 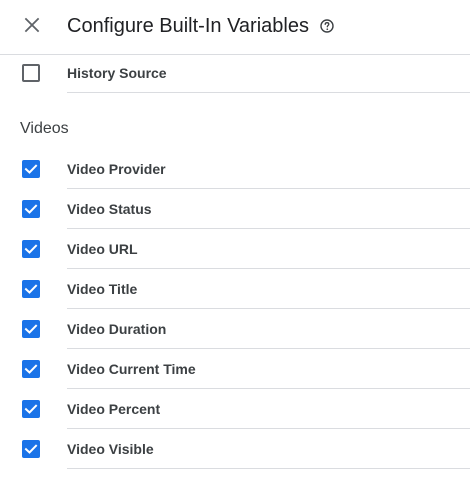 I want to click on variable-label: Video Status, so click(x=109, y=209).